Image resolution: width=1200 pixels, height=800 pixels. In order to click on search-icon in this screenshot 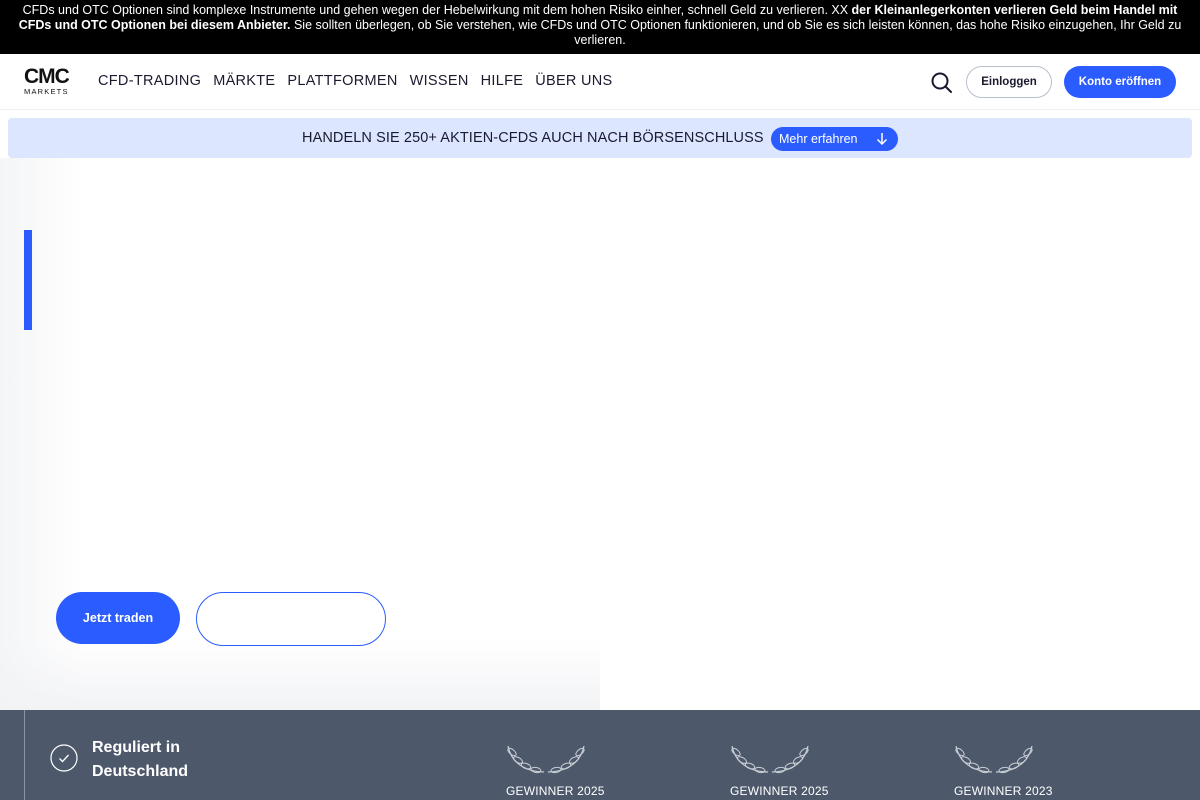, I will do `click(942, 83)`.